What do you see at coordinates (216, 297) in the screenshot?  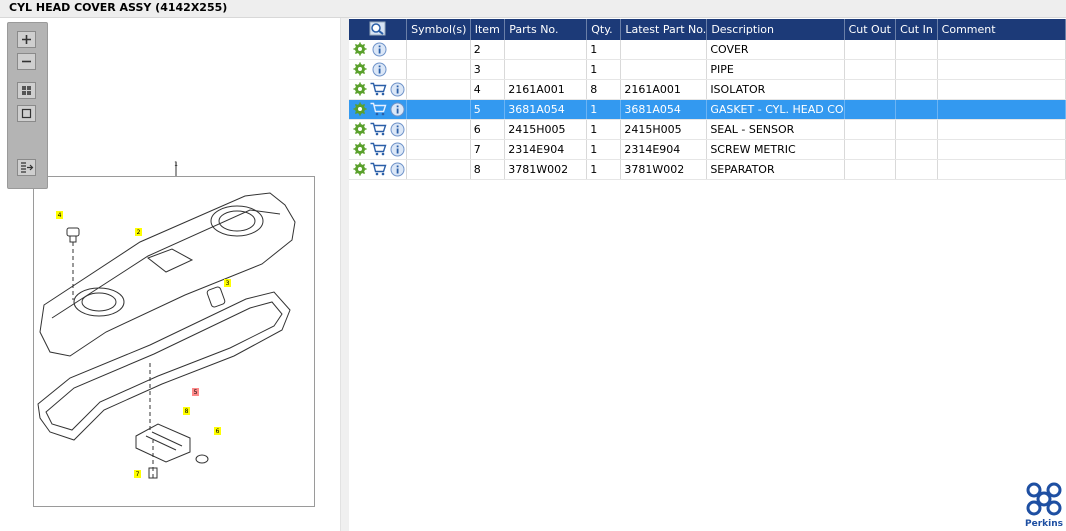 I see `sensor-pipe` at bounding box center [216, 297].